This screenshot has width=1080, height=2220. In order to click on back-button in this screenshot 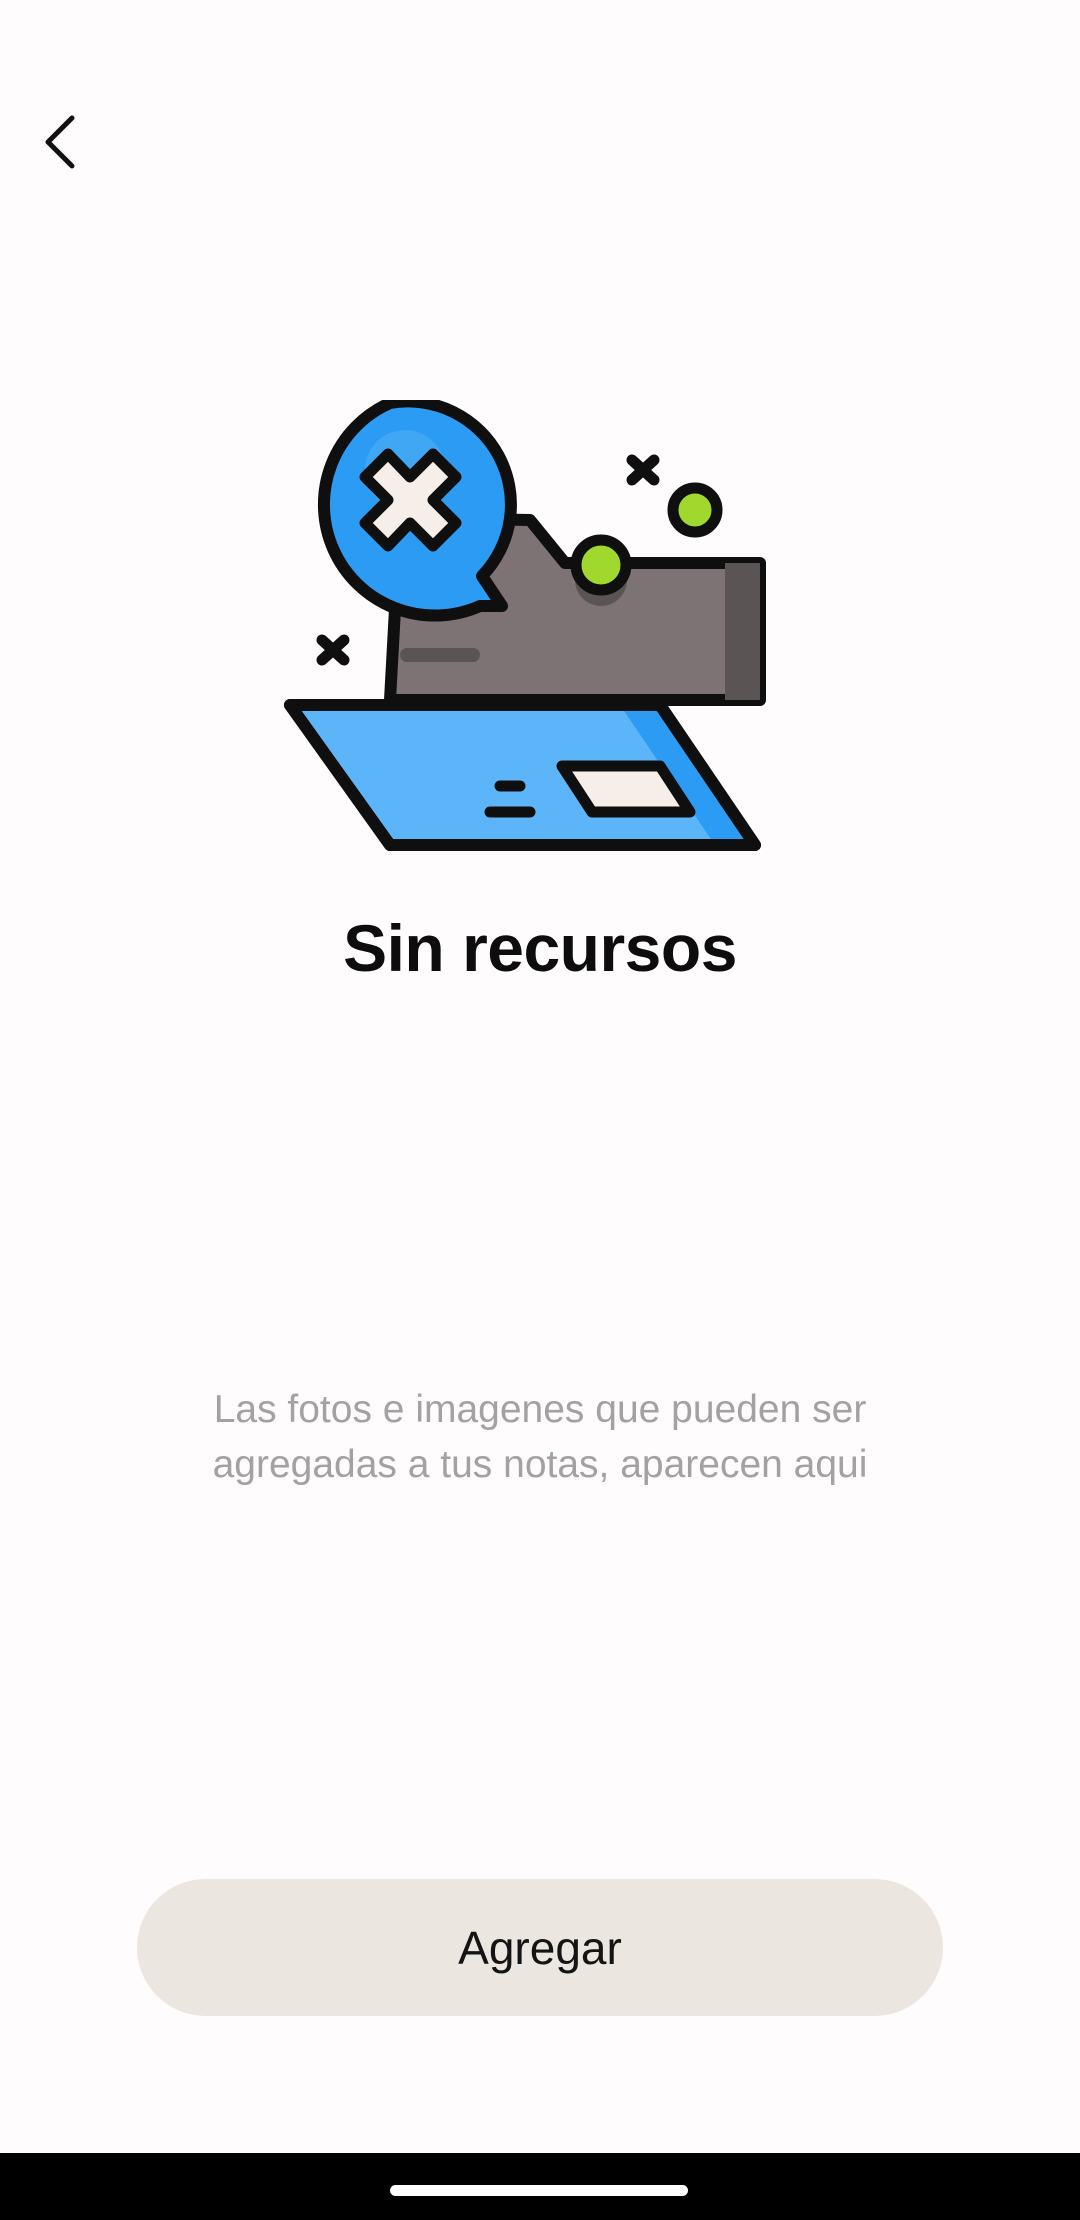, I will do `click(60, 142)`.